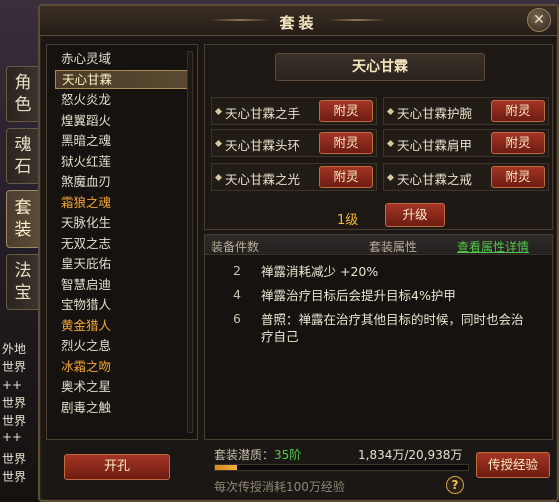  What do you see at coordinates (122, 407) in the screenshot?
I see `set-list-item: 剧毒之触` at bounding box center [122, 407].